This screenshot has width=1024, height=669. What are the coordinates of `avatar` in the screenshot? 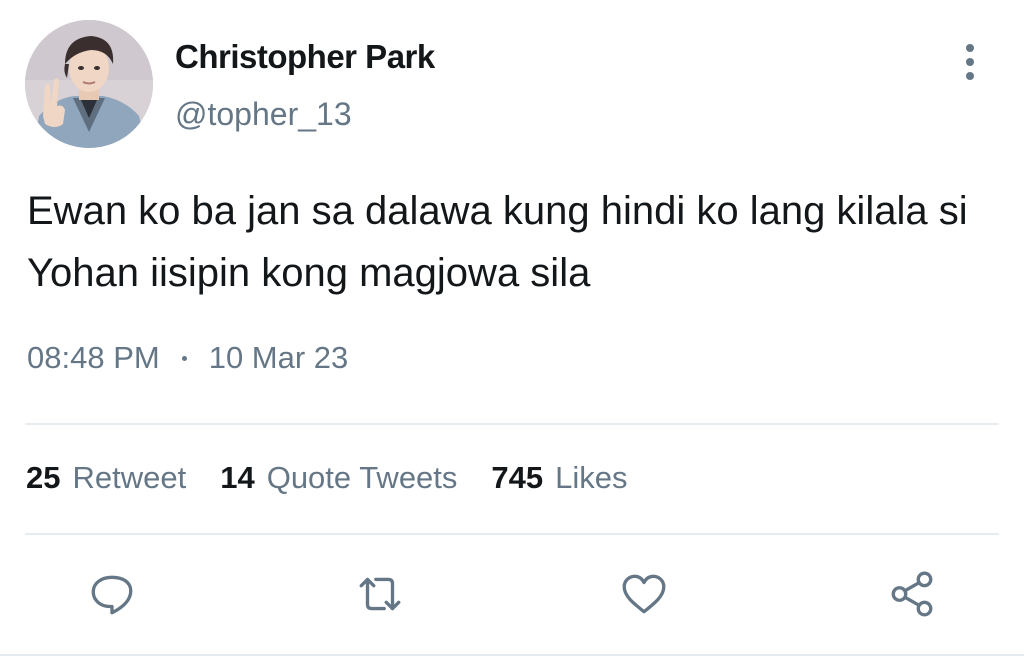 It's located at (89, 84).